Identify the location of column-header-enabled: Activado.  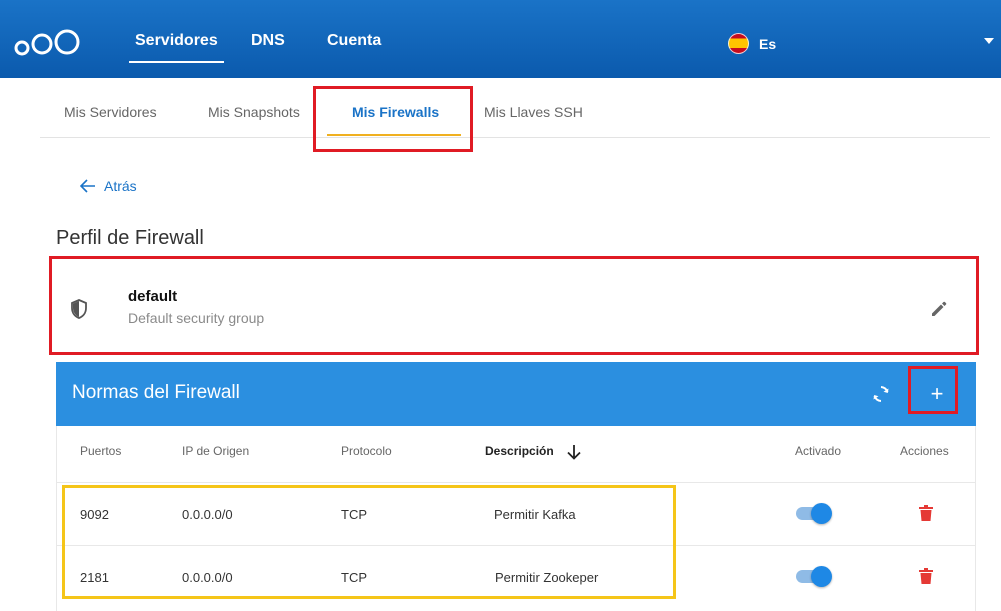
(818, 451).